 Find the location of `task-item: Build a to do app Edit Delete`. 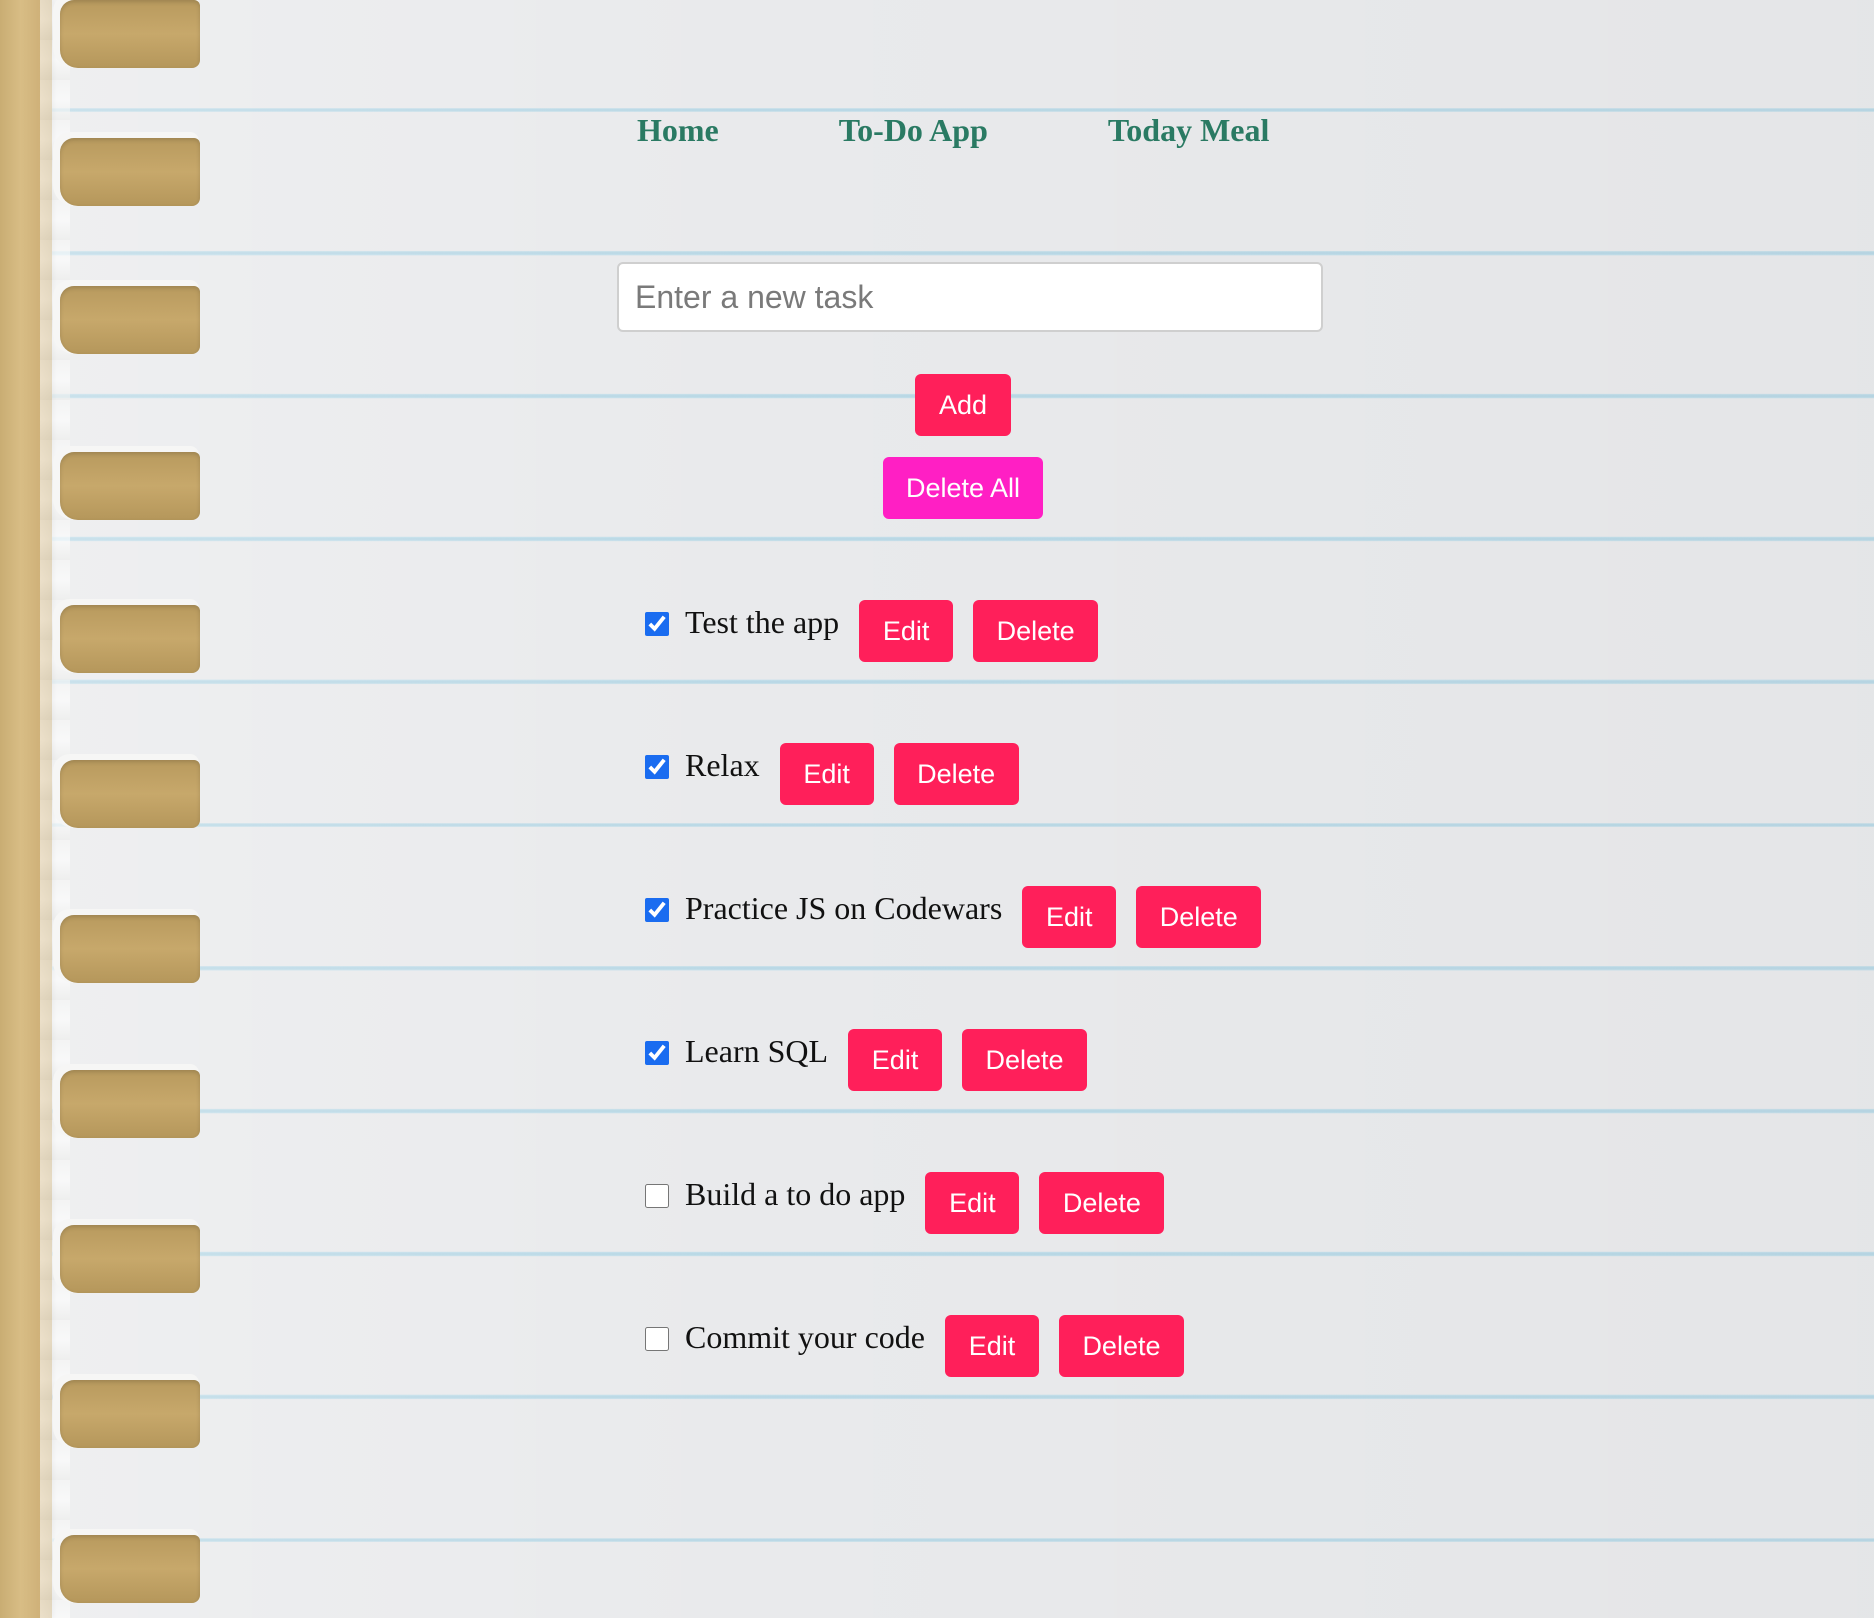

task-item: Build a to do app Edit Delete is located at coordinates (952, 1243).